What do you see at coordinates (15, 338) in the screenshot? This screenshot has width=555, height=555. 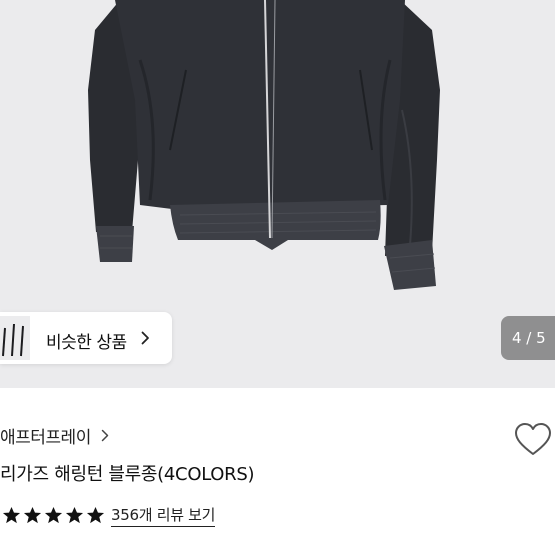 I see `similar-thumbnail-image` at bounding box center [15, 338].